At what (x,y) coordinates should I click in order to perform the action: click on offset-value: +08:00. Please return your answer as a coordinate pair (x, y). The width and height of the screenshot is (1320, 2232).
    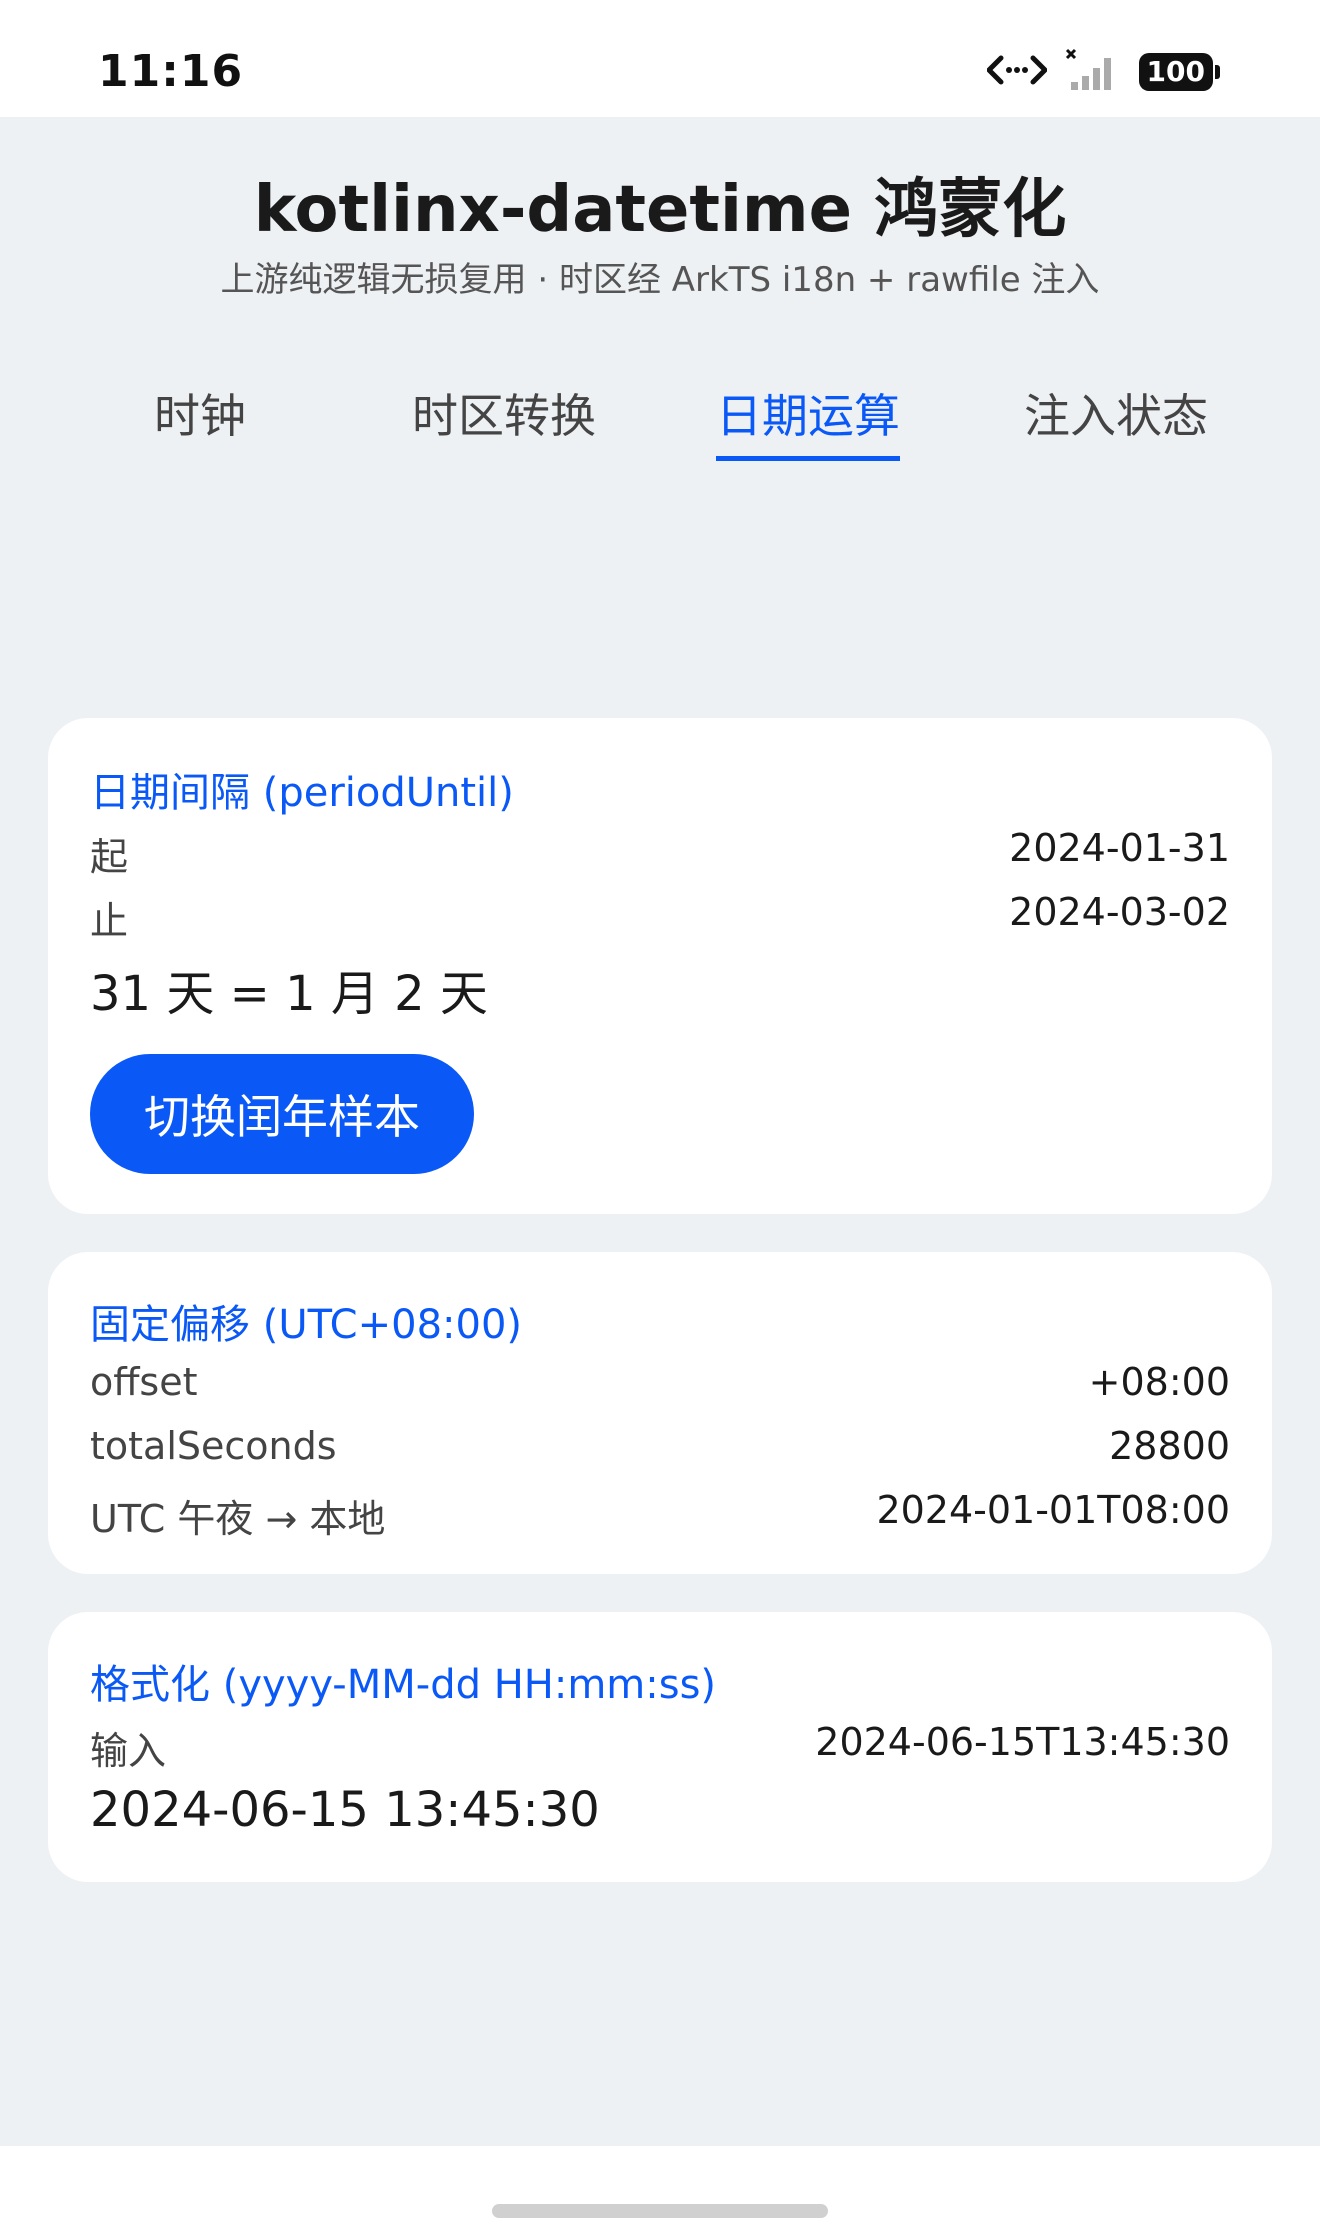
    Looking at the image, I should click on (1159, 1382).